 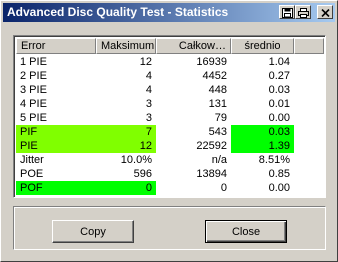 What do you see at coordinates (126, 46) in the screenshot?
I see `column-header-maximum: Maksimum` at bounding box center [126, 46].